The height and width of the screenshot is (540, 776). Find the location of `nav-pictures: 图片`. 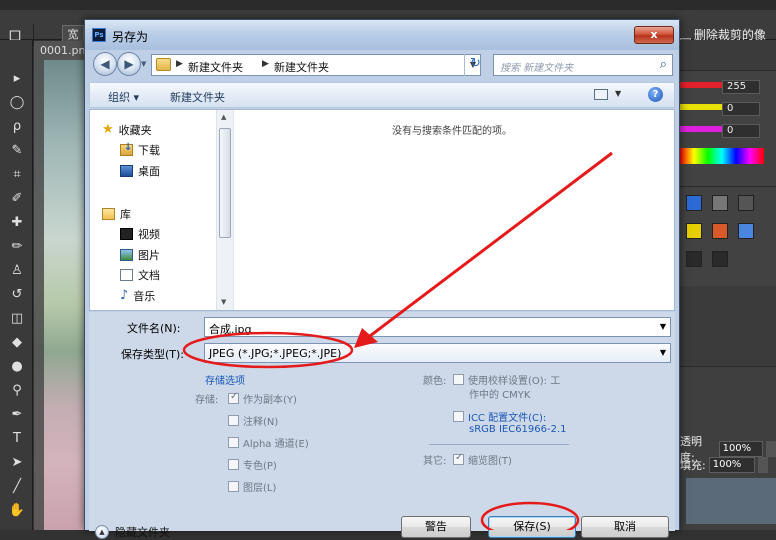

nav-pictures: 图片 is located at coordinates (140, 255).